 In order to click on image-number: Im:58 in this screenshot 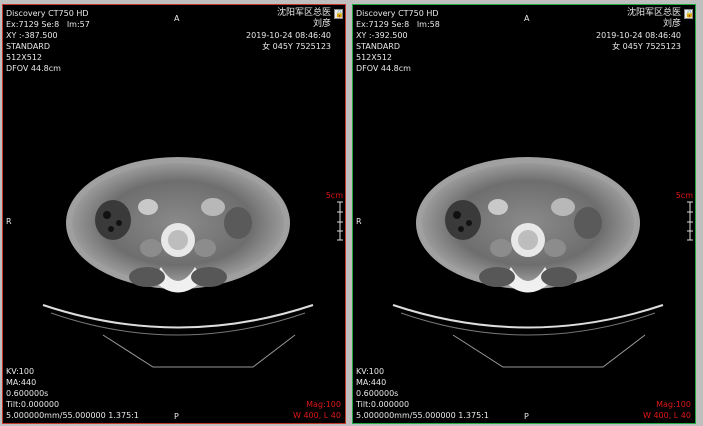, I will do `click(428, 24)`.